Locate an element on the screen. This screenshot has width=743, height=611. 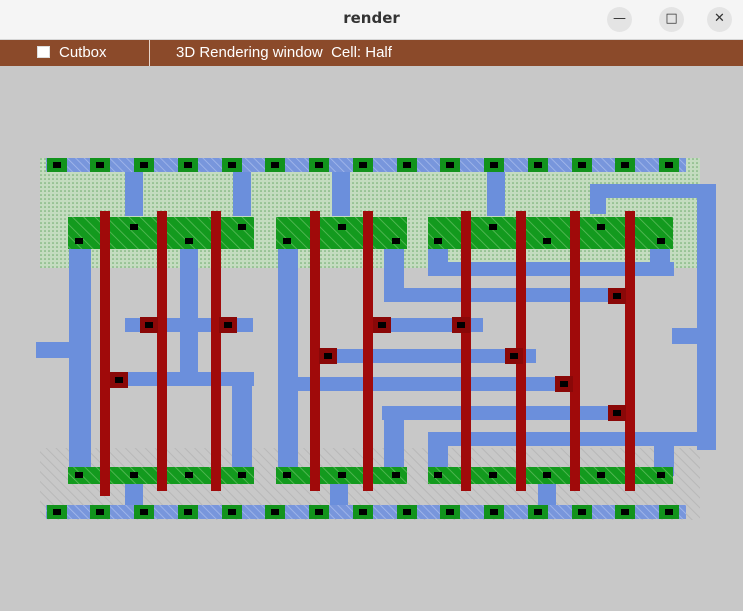
close-button: ✕ is located at coordinates (719, 19).